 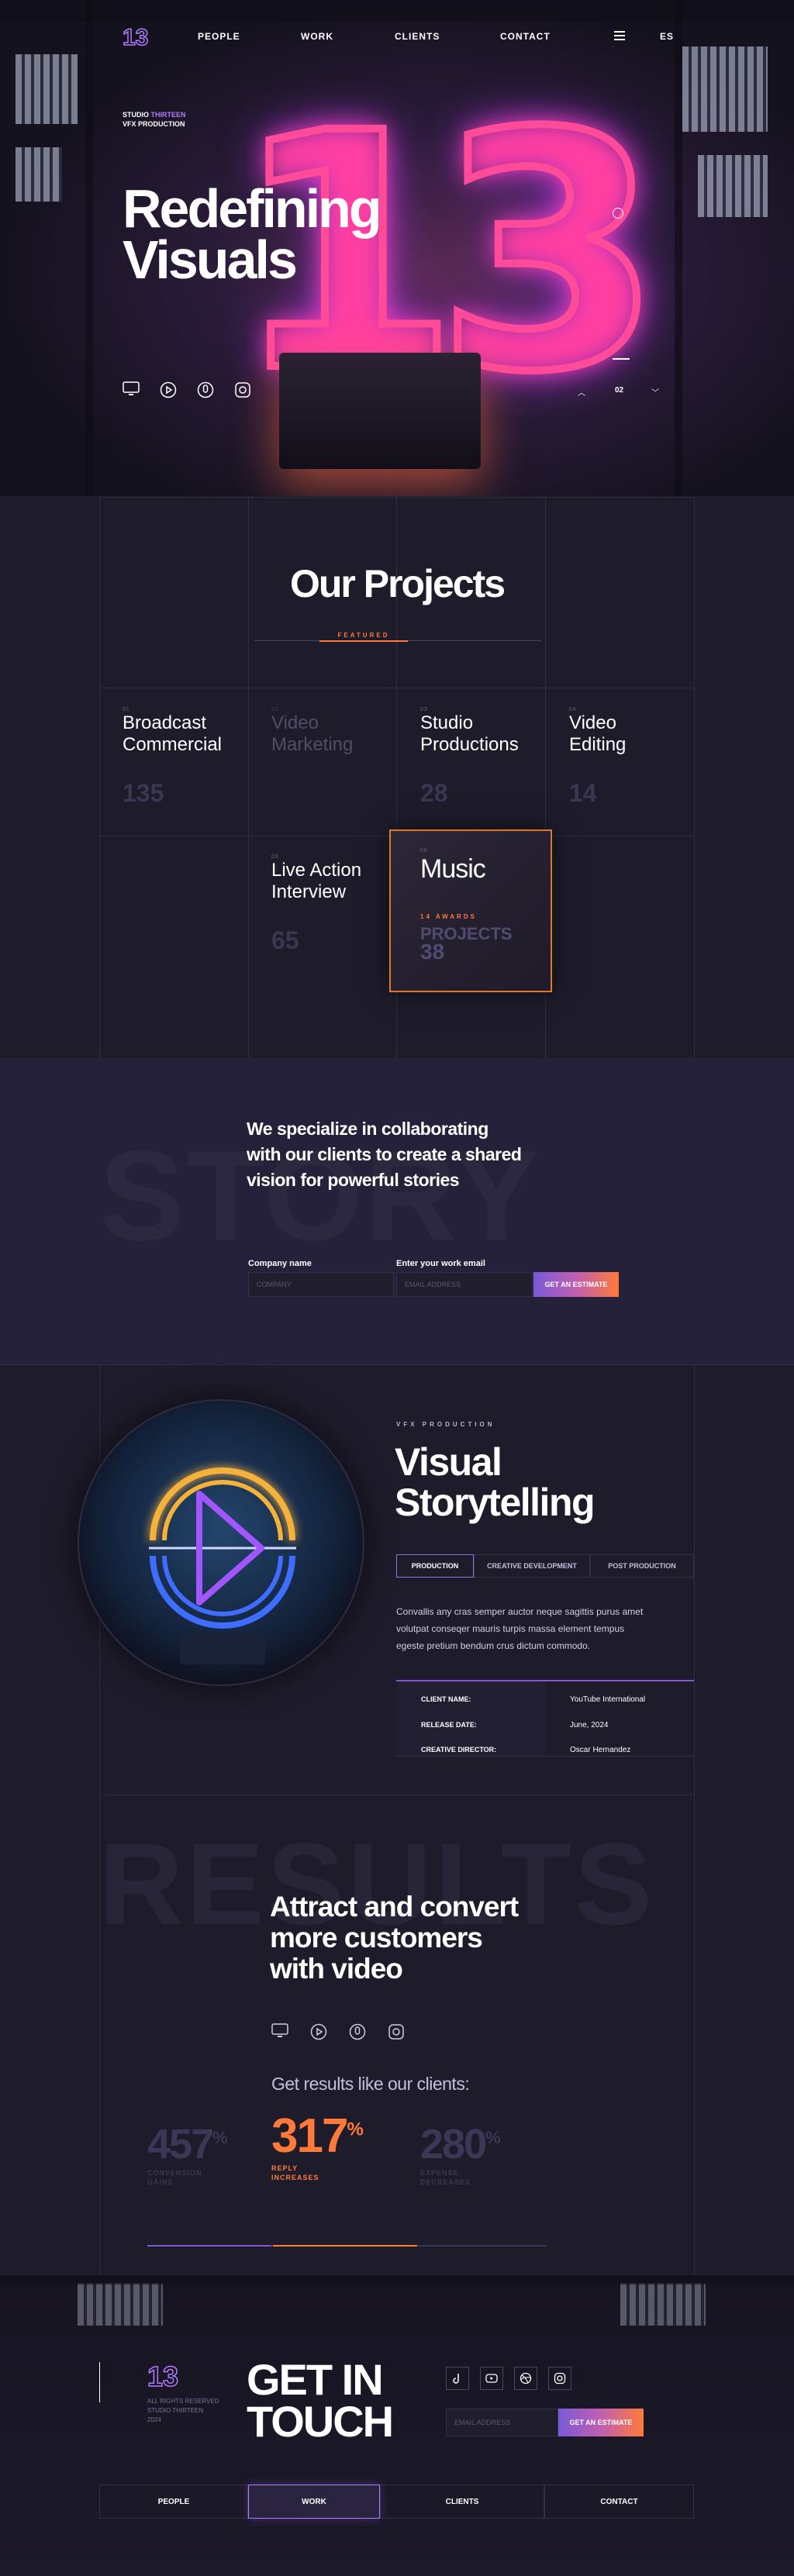 What do you see at coordinates (363, 635) in the screenshot?
I see `tab-featured: FEATURED` at bounding box center [363, 635].